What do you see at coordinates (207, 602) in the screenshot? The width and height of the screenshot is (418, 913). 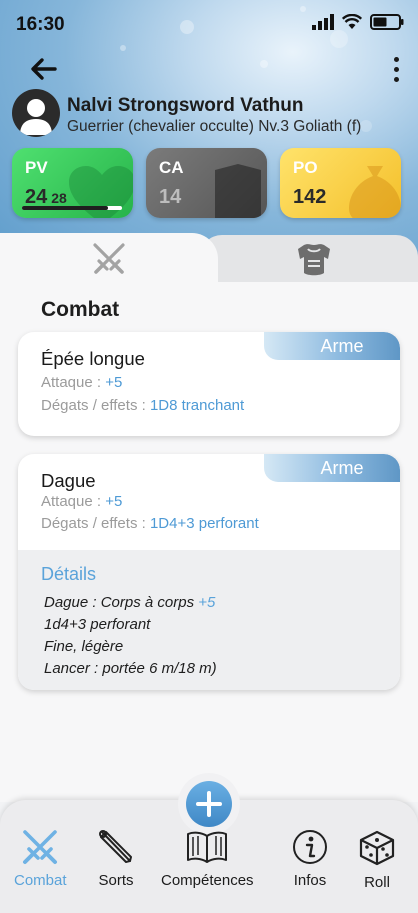 I see `details-line-value: +5` at bounding box center [207, 602].